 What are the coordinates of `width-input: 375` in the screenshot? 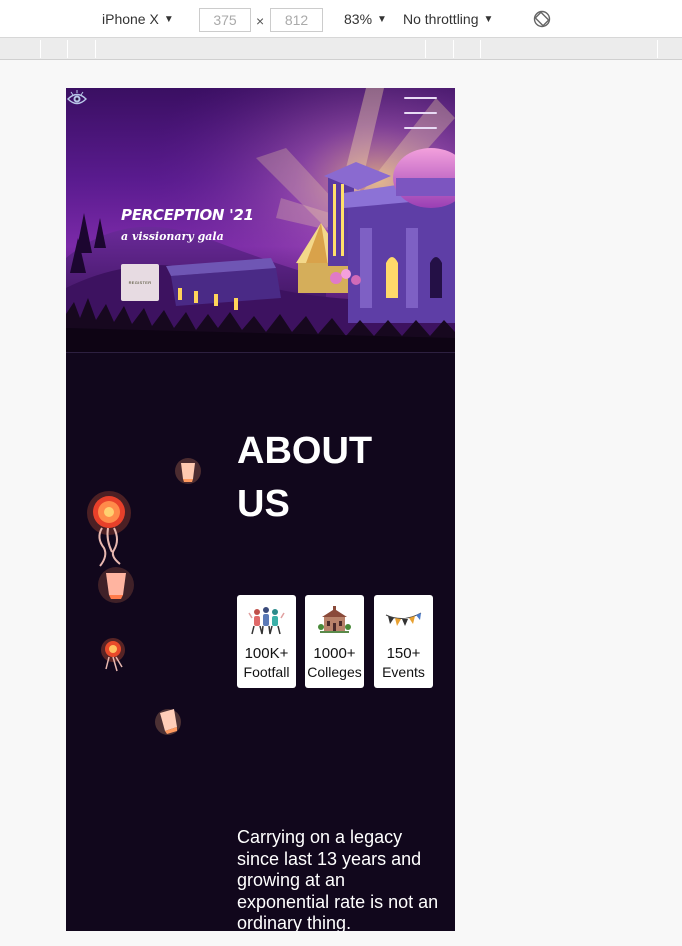 It's located at (225, 20).